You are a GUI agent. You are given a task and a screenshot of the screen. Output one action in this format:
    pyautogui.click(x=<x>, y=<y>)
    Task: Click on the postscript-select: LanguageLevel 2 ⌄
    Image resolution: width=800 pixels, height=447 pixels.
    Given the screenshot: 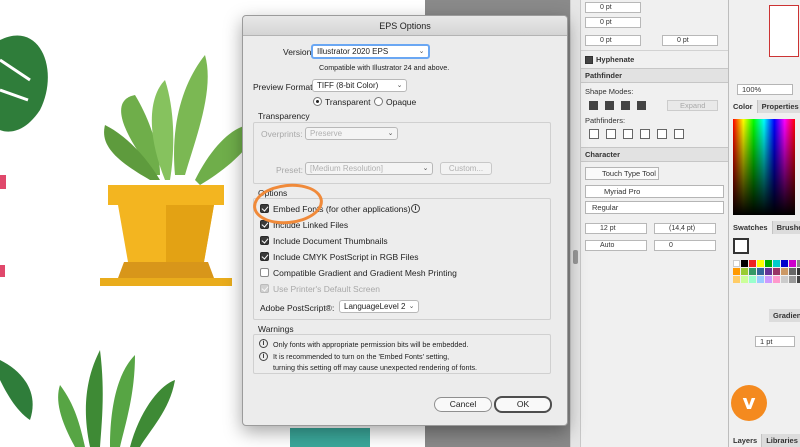 What is the action you would take?
    pyautogui.click(x=379, y=306)
    